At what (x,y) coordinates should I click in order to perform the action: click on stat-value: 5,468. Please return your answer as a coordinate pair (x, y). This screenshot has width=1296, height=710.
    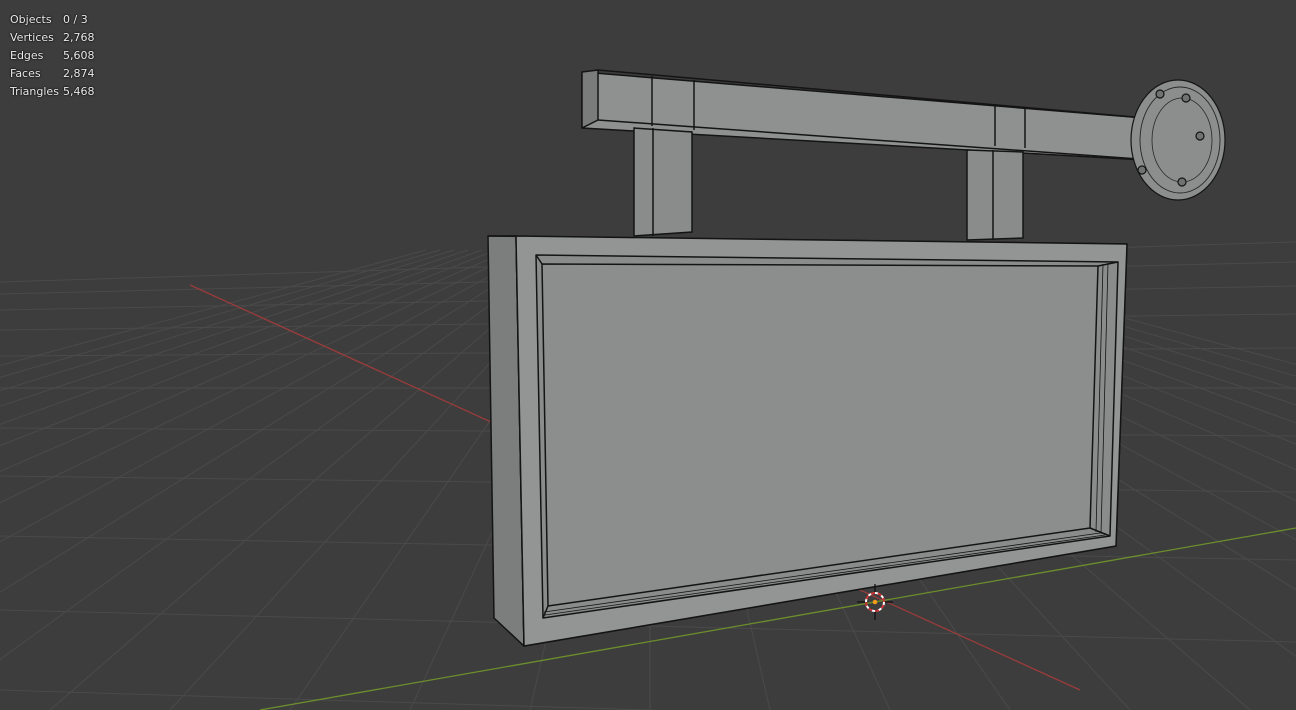
    Looking at the image, I should click on (79, 91).